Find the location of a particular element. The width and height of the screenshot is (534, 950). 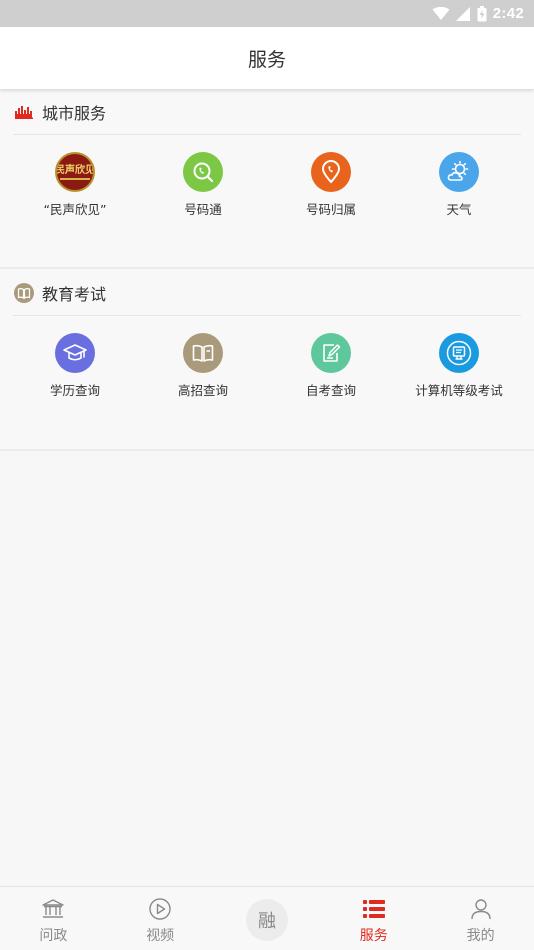

tab-wenzheng: 问政 is located at coordinates (53, 918).